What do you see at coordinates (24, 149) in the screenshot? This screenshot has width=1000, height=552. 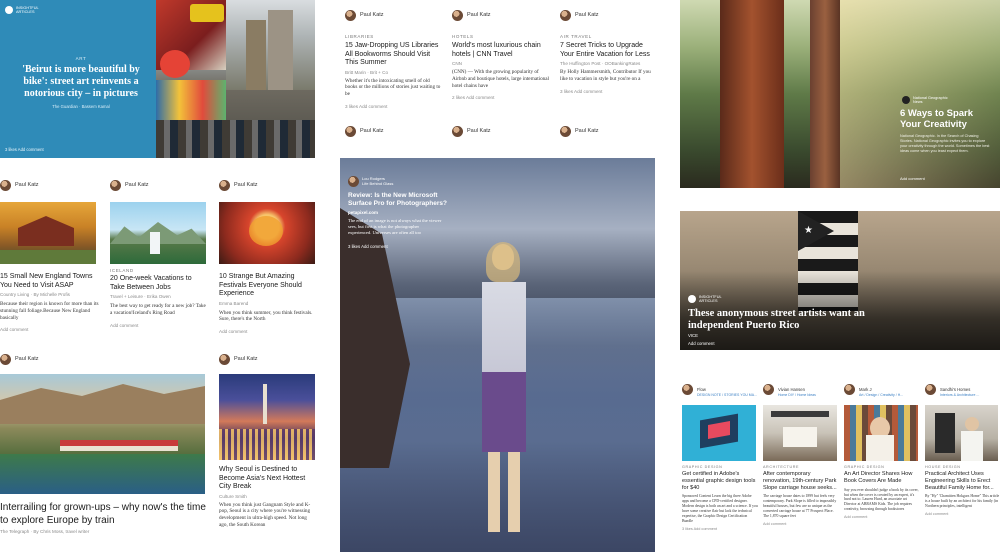 I see `hero-actions: 3 likes Add comment` at bounding box center [24, 149].